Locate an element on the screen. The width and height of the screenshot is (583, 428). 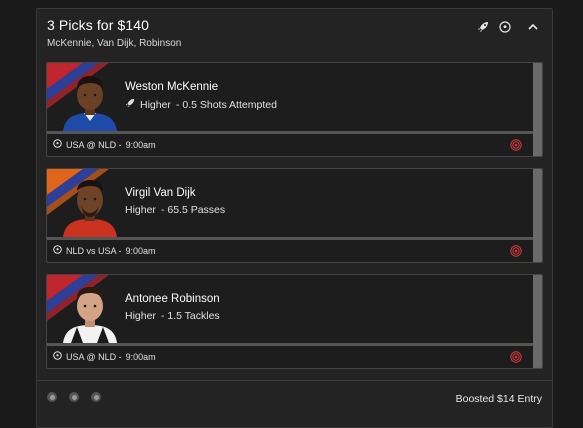
player-name: Weston McKennie is located at coordinates (172, 87).